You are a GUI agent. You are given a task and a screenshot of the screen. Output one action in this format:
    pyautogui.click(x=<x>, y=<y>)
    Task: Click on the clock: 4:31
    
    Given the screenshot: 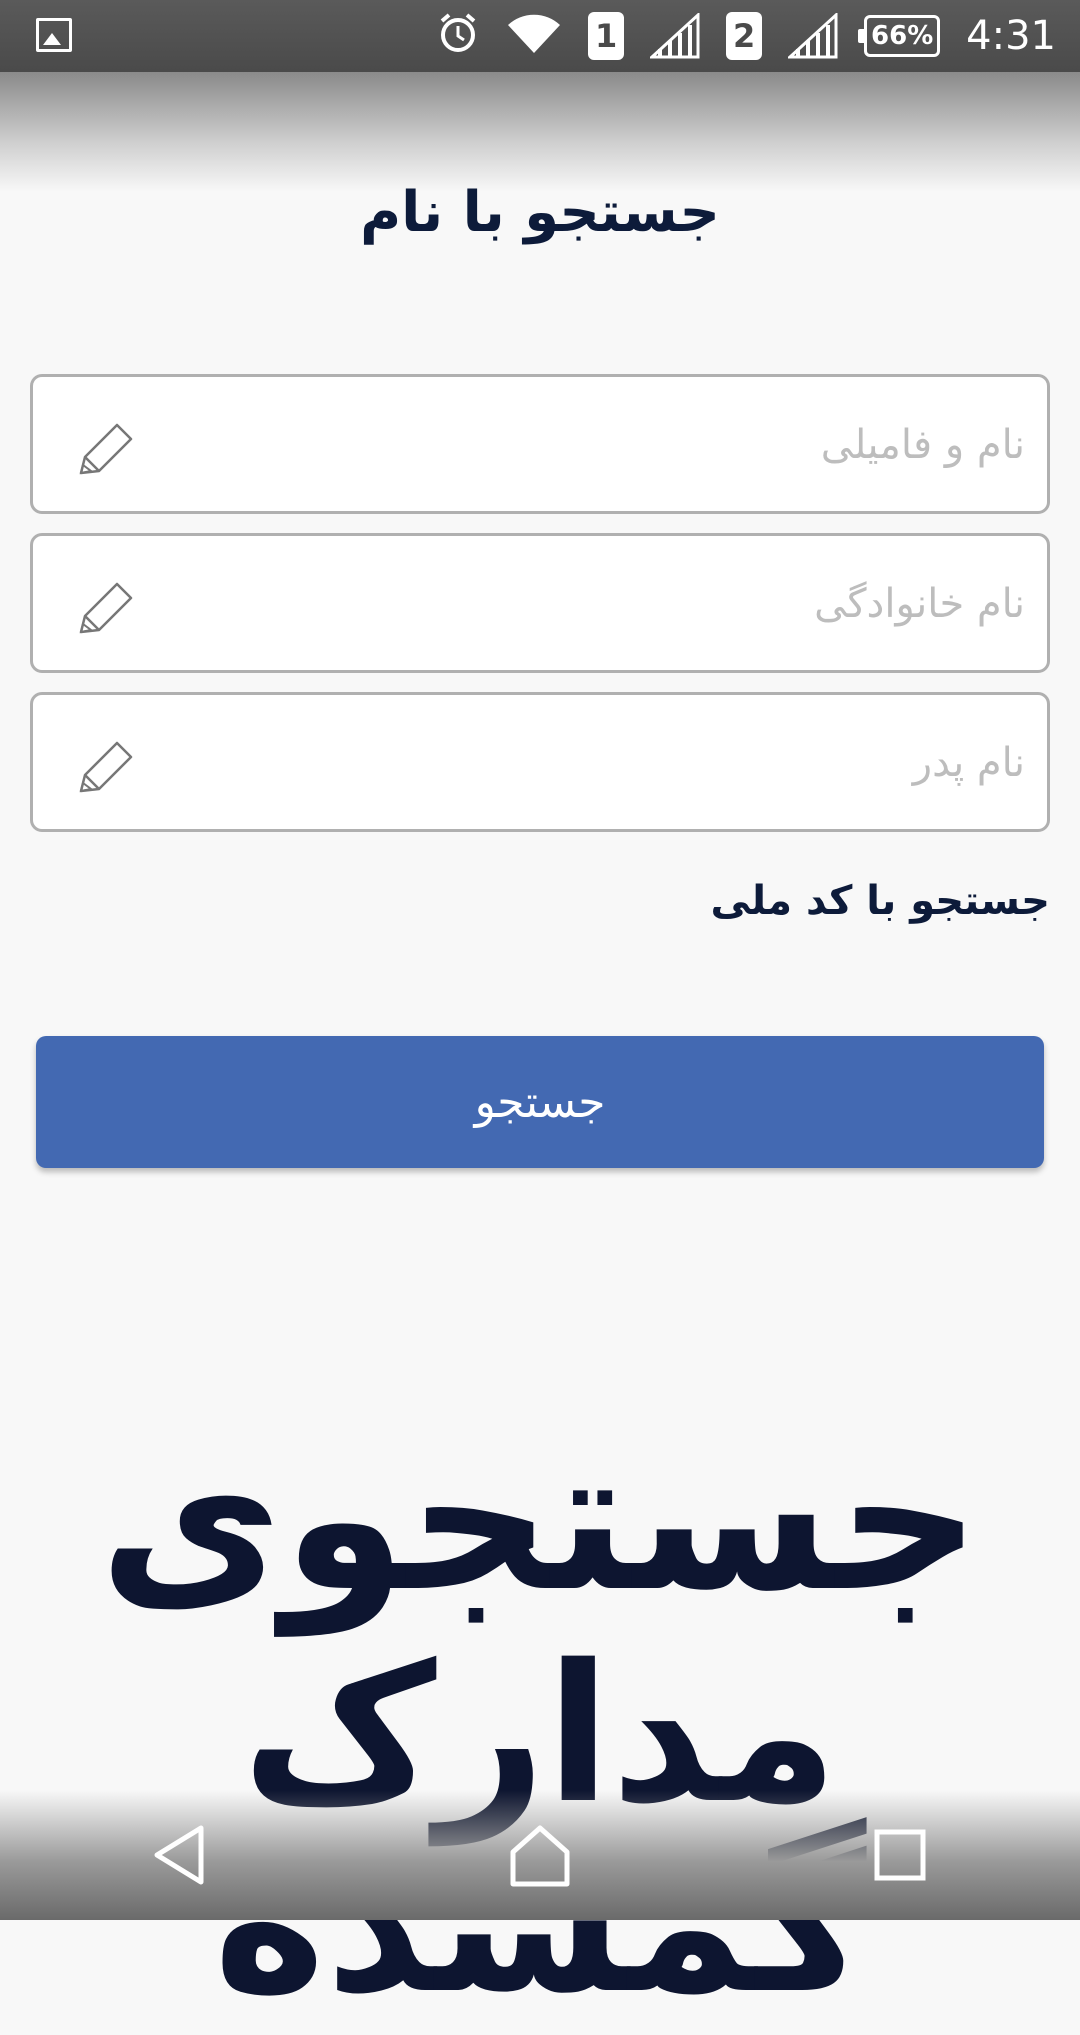 What is the action you would take?
    pyautogui.click(x=1011, y=36)
    